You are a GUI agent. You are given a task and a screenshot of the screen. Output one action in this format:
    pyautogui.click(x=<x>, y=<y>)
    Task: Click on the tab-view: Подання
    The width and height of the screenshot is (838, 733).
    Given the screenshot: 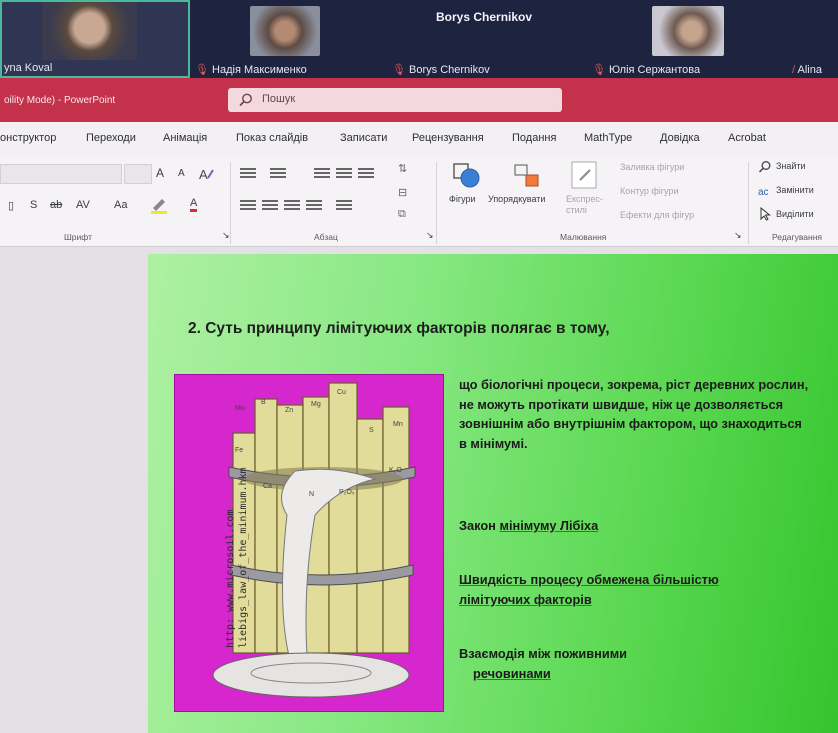 What is the action you would take?
    pyautogui.click(x=534, y=138)
    